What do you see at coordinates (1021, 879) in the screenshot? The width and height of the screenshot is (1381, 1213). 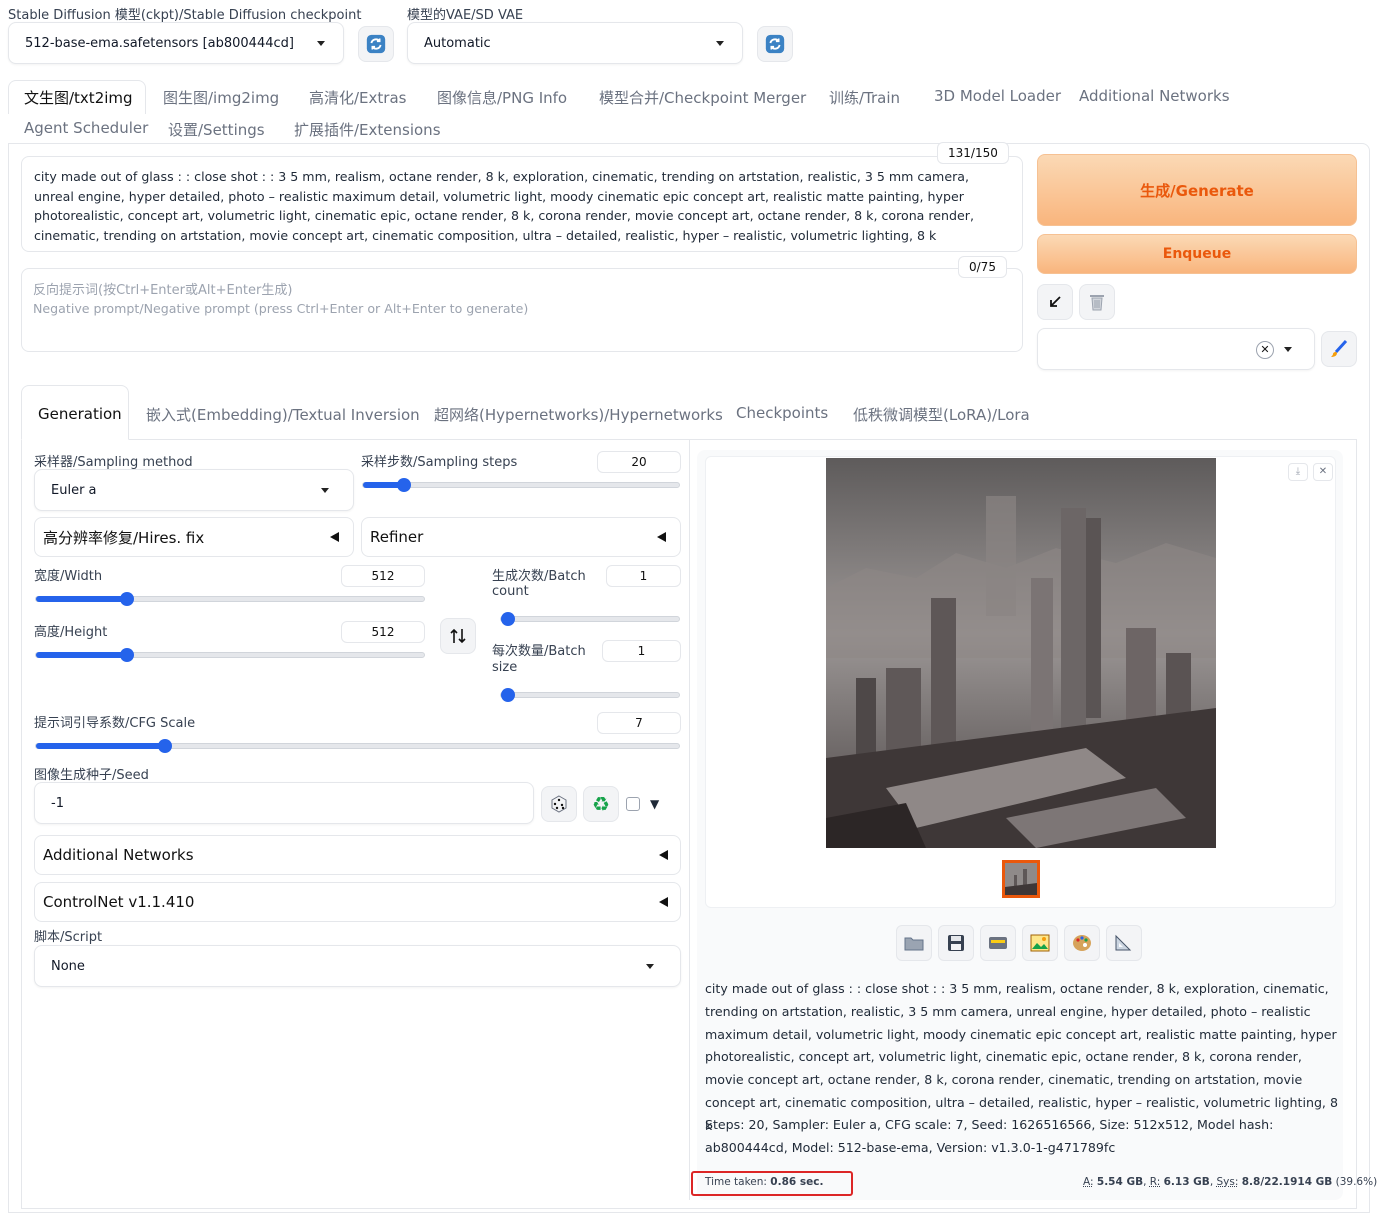 I see `gallery-thumbnail` at bounding box center [1021, 879].